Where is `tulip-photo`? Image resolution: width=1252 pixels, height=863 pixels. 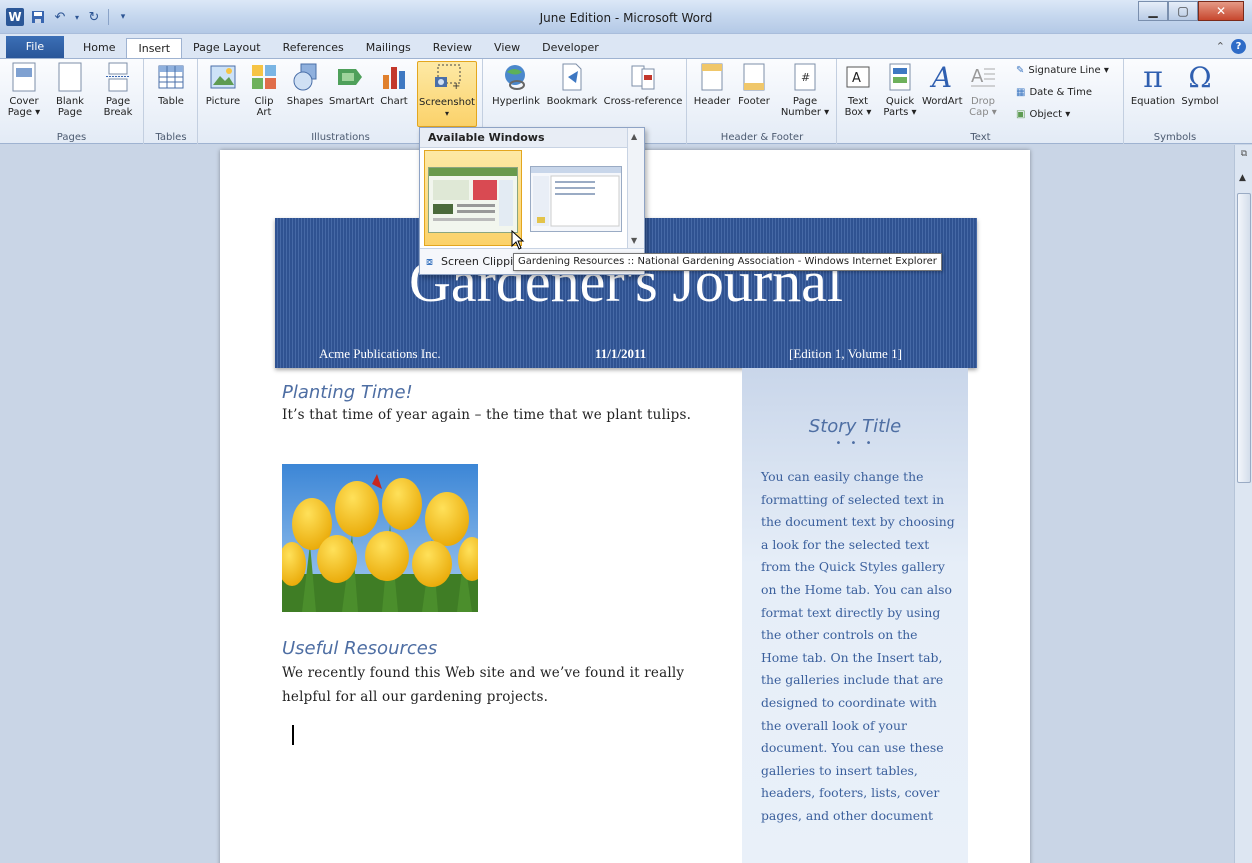
tulip-photo is located at coordinates (380, 538).